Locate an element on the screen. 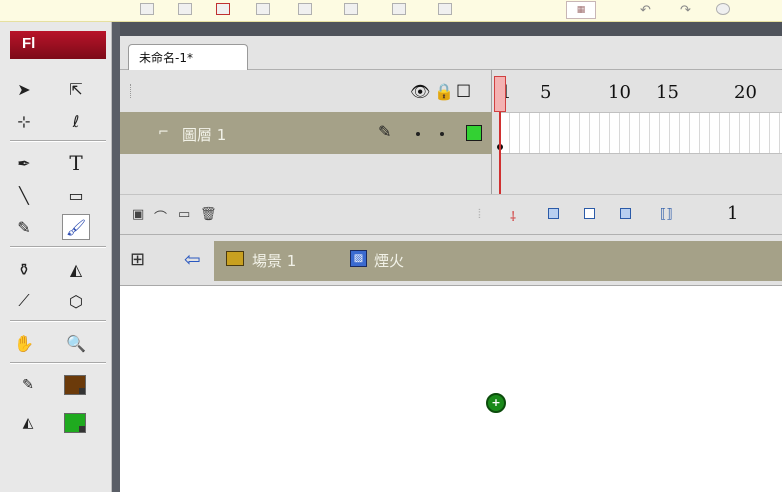 This screenshot has width=782, height=492. clapper-scene-icon is located at coordinates (235, 258).